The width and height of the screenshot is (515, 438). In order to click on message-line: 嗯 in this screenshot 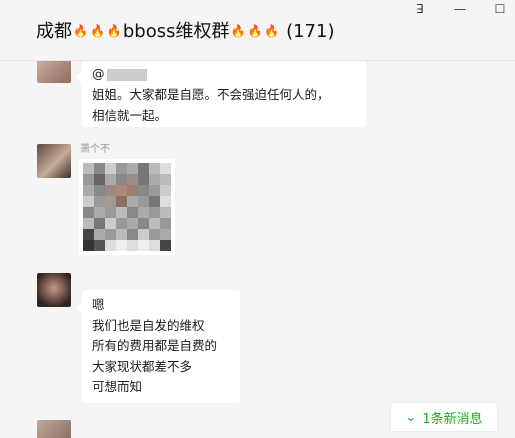, I will do `click(98, 304)`.